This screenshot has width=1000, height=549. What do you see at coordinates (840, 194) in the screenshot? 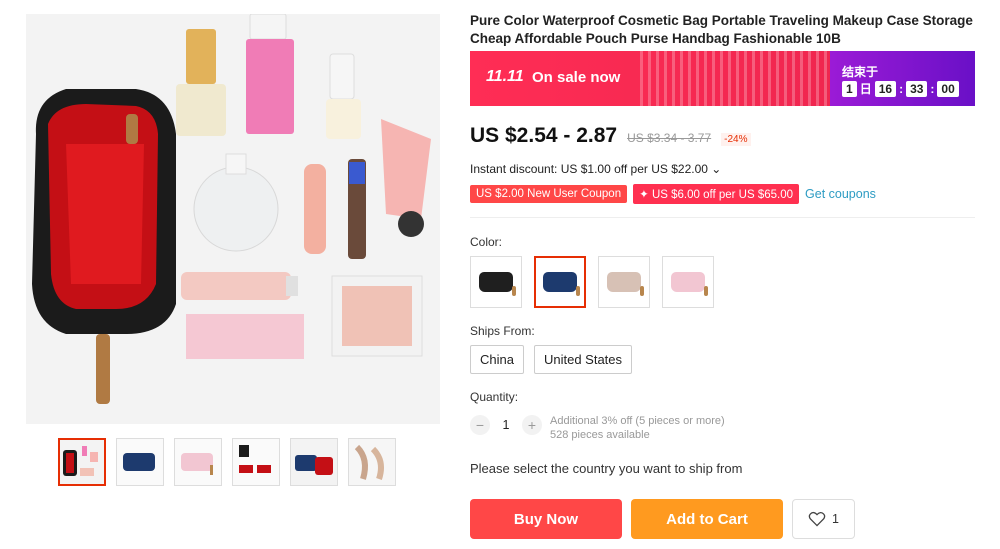
I see `get-coupons-link: Get coupons` at bounding box center [840, 194].